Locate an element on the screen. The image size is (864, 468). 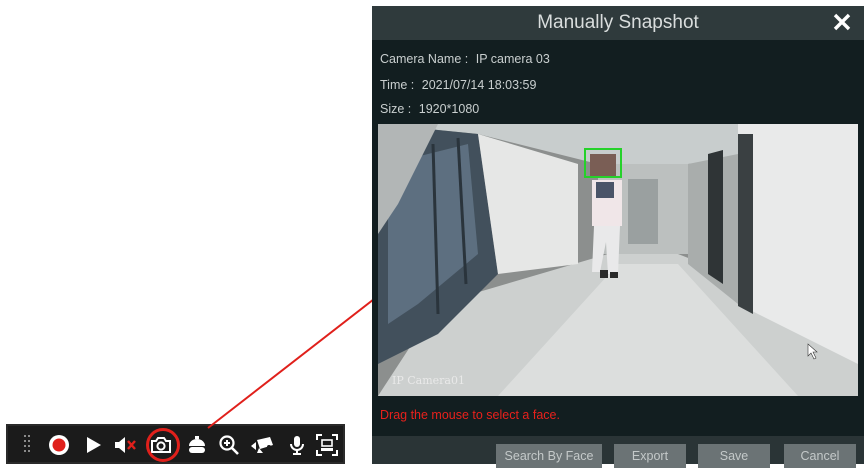
face-capture-icon is located at coordinates (327, 445).